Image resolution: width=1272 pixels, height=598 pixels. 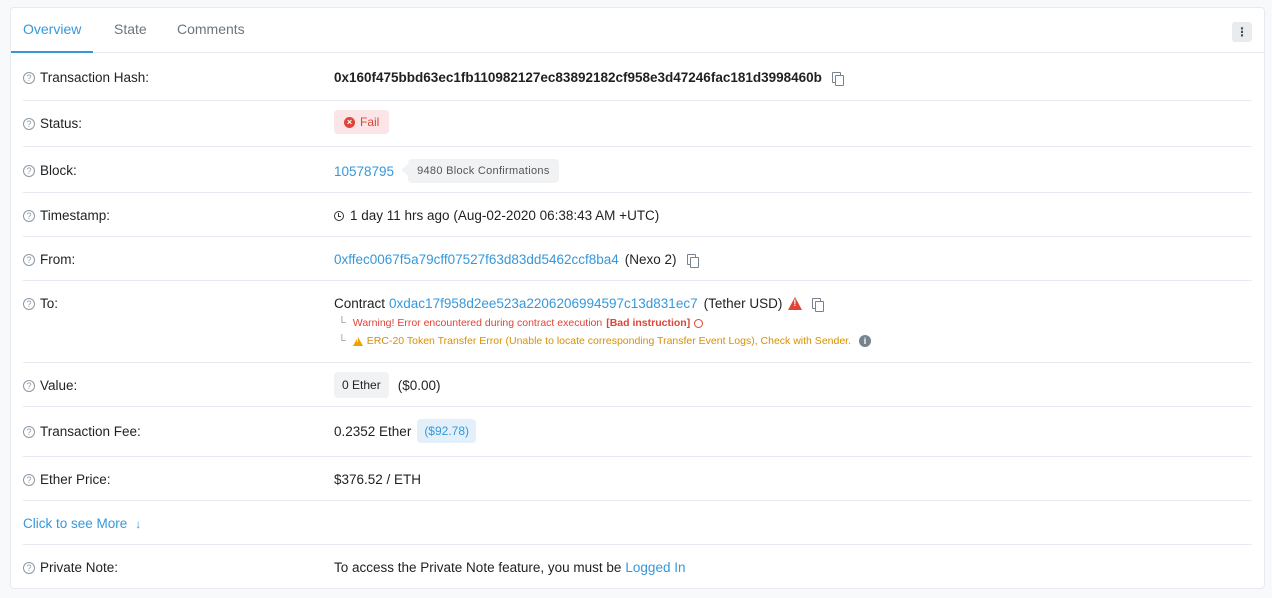 What do you see at coordinates (59, 385) in the screenshot?
I see `label-text: Value:` at bounding box center [59, 385].